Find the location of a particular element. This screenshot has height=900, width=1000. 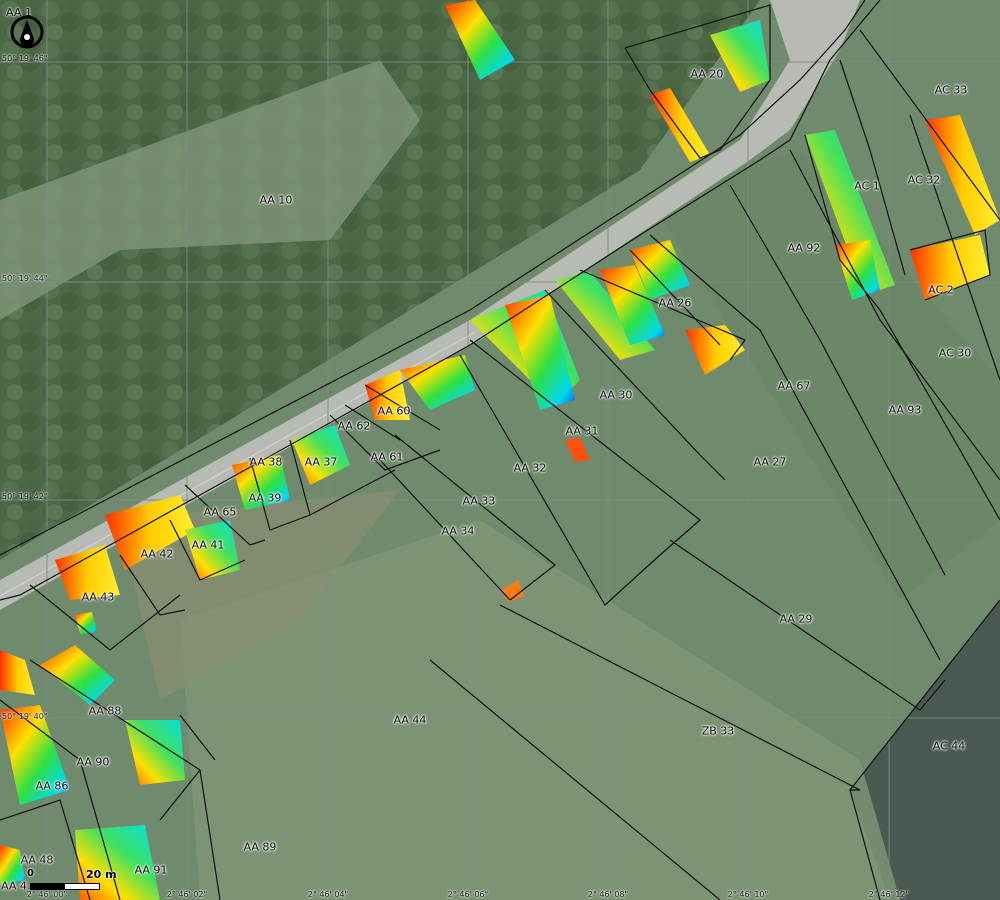

parcel-label: AA 44 is located at coordinates (410, 720).